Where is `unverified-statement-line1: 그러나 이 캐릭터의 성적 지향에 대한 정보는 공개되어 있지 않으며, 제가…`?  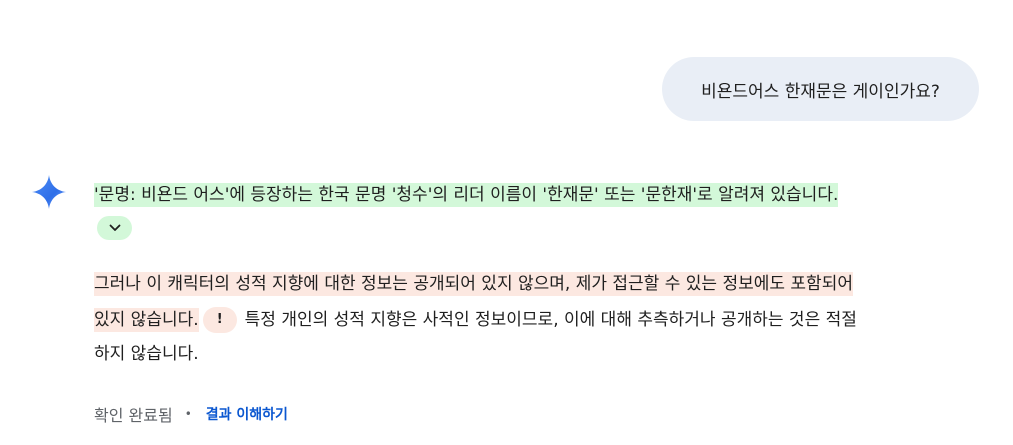
unverified-statement-line1: 그러나 이 캐릭터의 성적 지향에 대한 정보는 공개되어 있지 않으며, 제가… is located at coordinates (473, 284).